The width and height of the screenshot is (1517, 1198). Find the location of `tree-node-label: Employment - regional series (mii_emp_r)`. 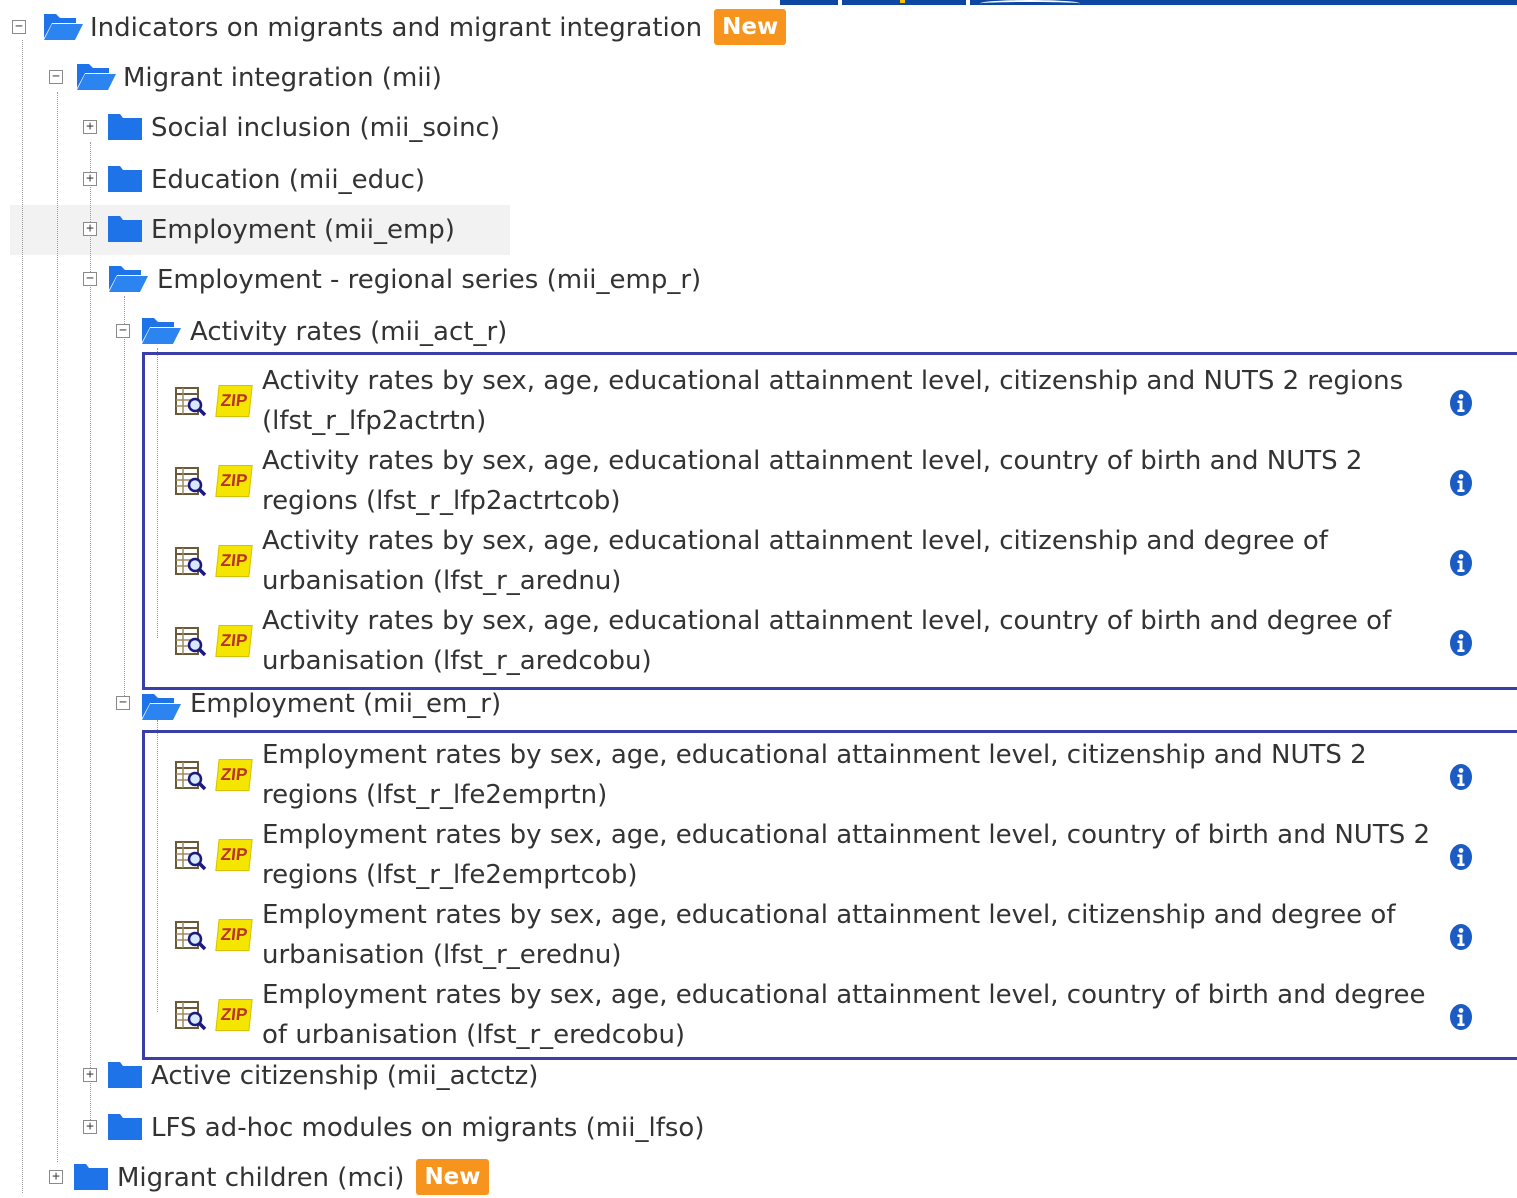

tree-node-label: Employment - regional series (mii_emp_r) is located at coordinates (429, 280).